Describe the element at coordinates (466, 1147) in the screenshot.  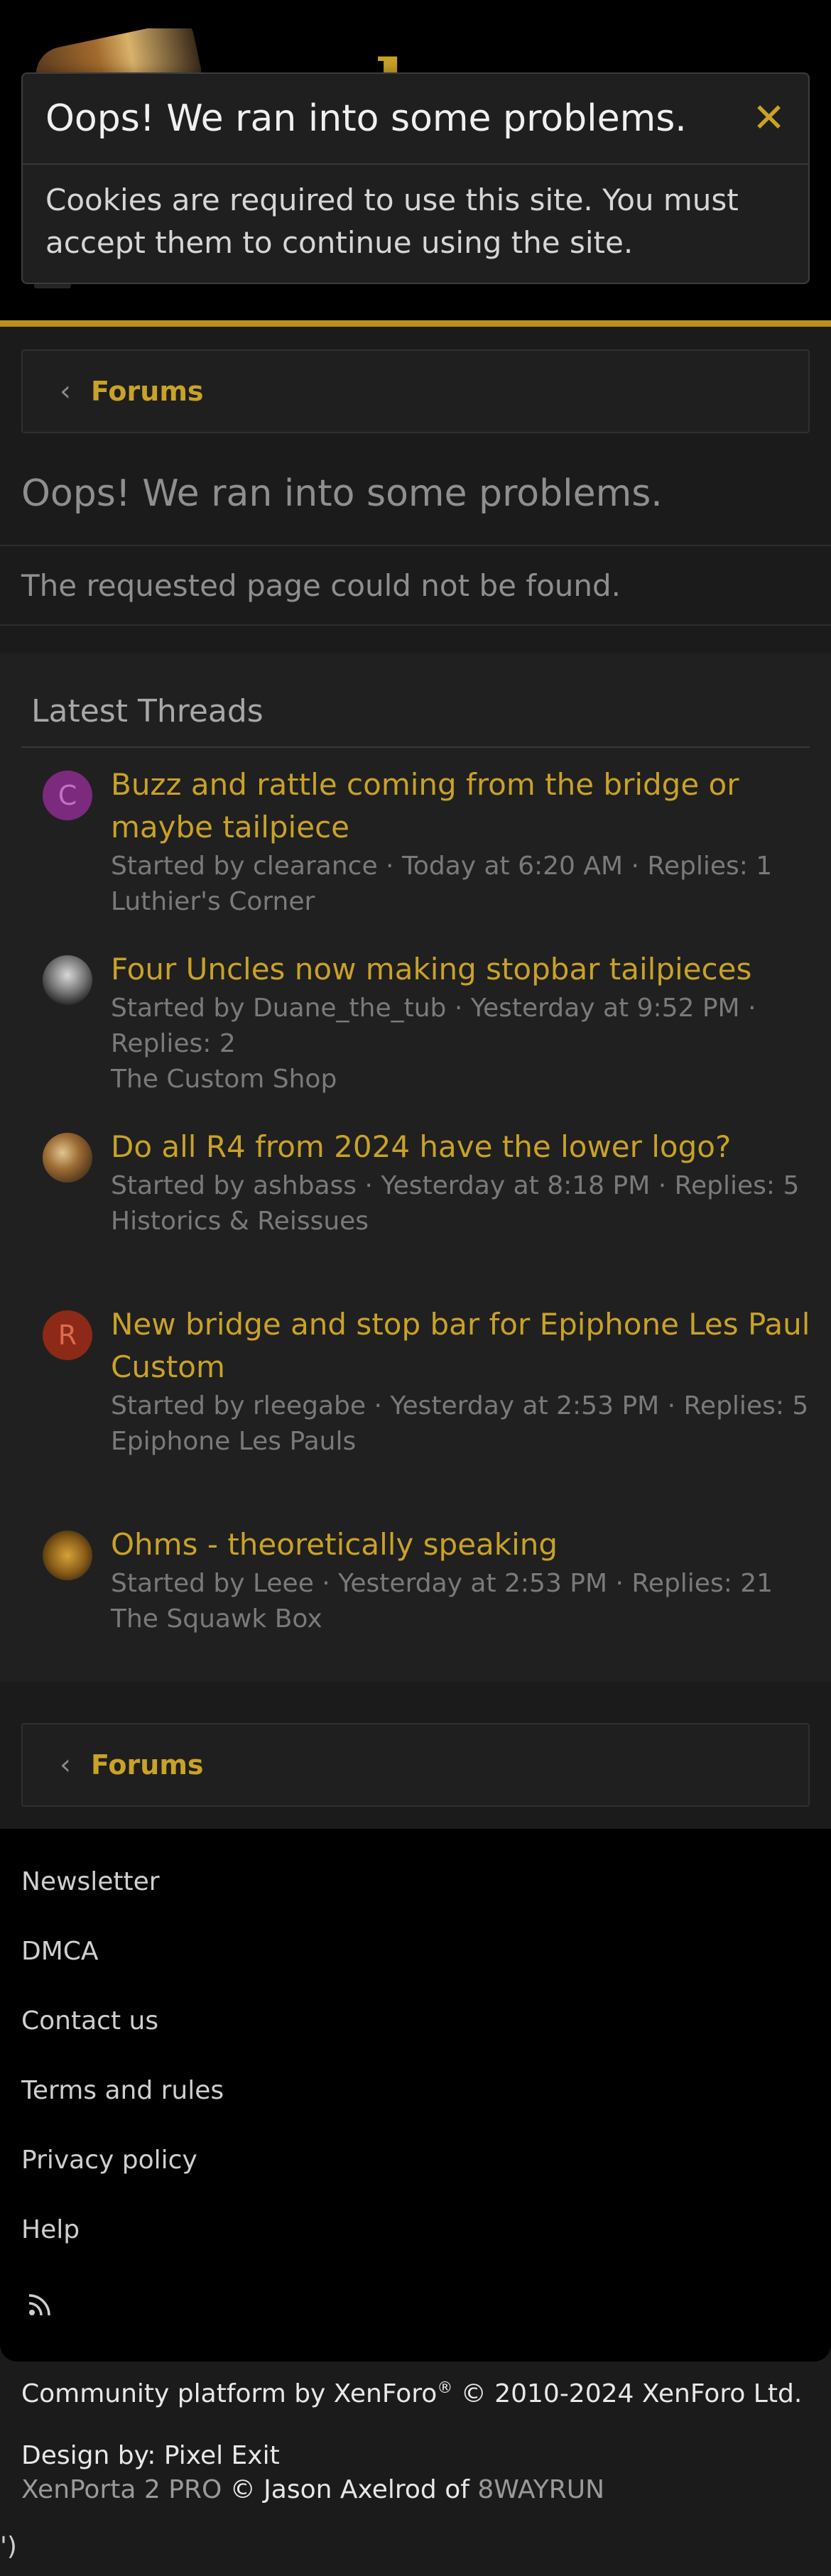
I see `thread-title-link: Do all R4 from 2024 have the lower logo?` at that location.